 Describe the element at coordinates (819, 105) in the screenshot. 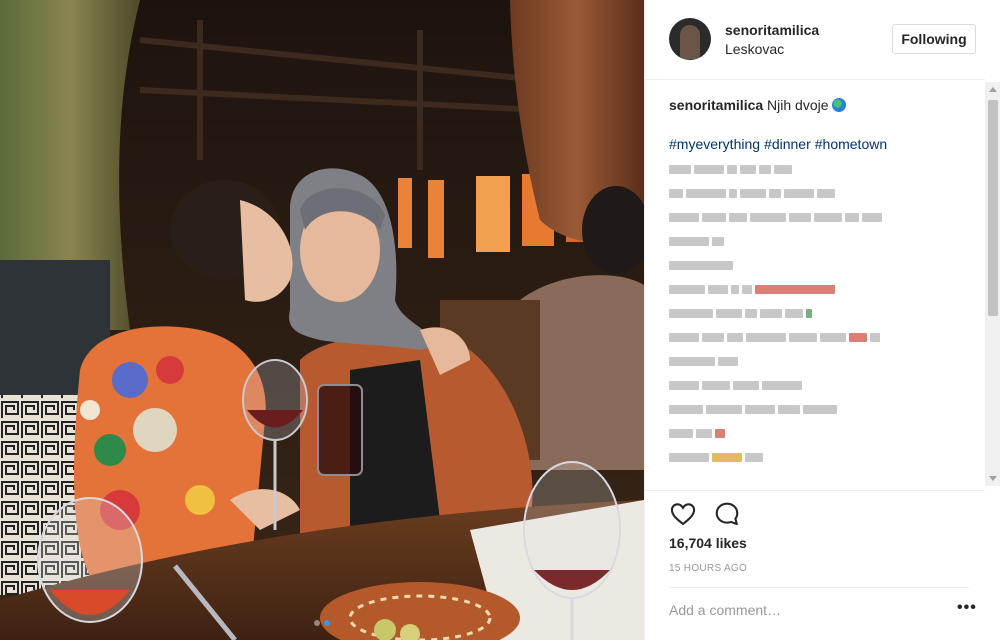

I see `caption: senoritamilica Njih dvoje` at that location.